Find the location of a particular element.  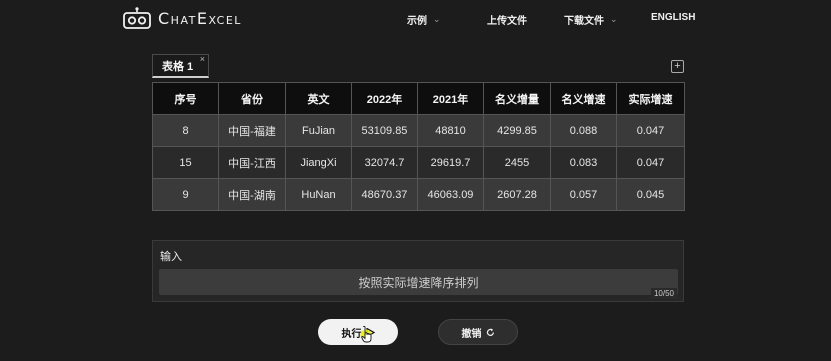

table-cell: 2607.28 is located at coordinates (517, 194).